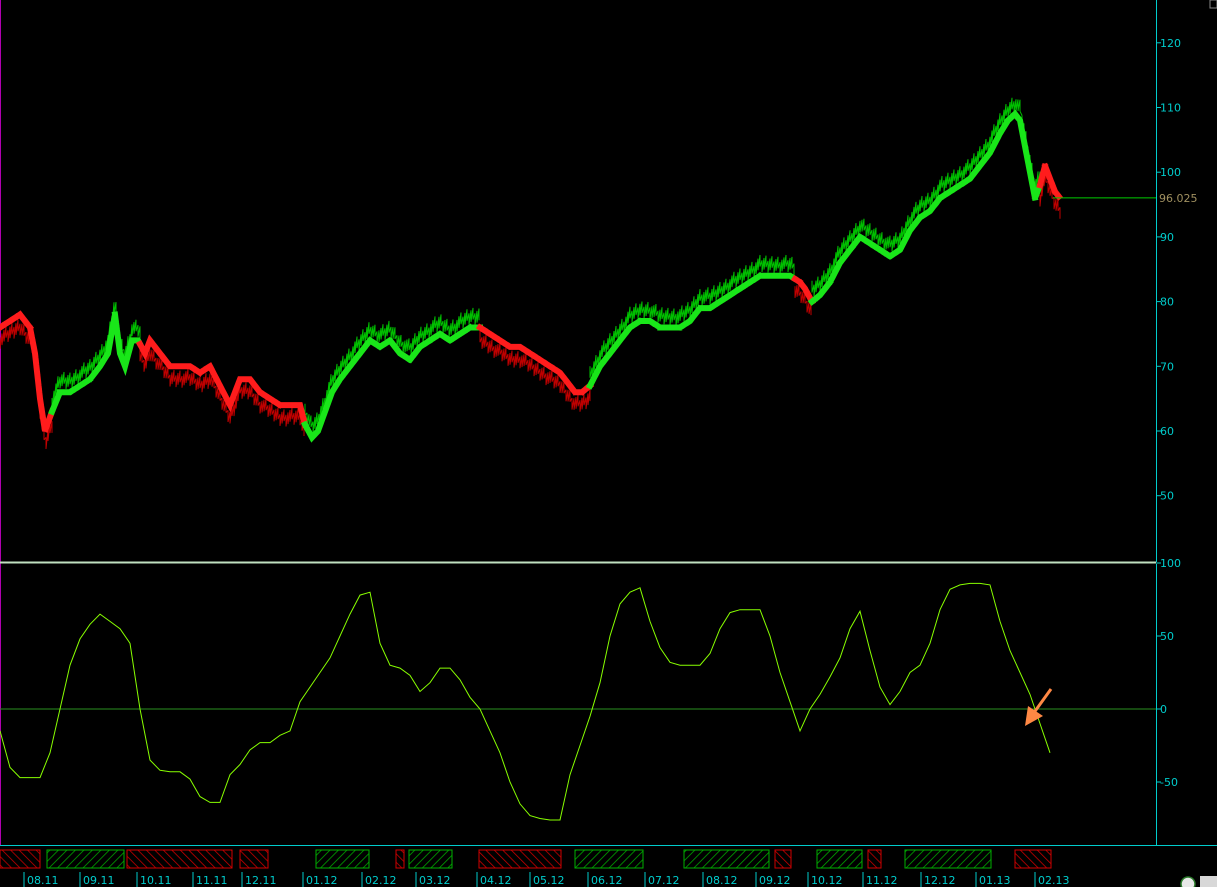  I want to click on time-tick-label: 02.12, so click(381, 880).